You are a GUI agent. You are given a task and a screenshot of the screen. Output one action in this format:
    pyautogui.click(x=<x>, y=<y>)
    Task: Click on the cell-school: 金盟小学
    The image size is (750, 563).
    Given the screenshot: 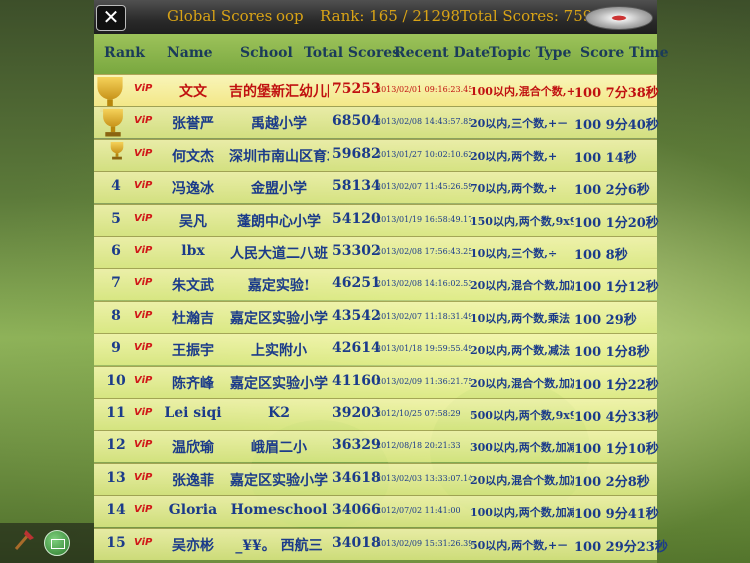 What is the action you would take?
    pyautogui.click(x=279, y=189)
    